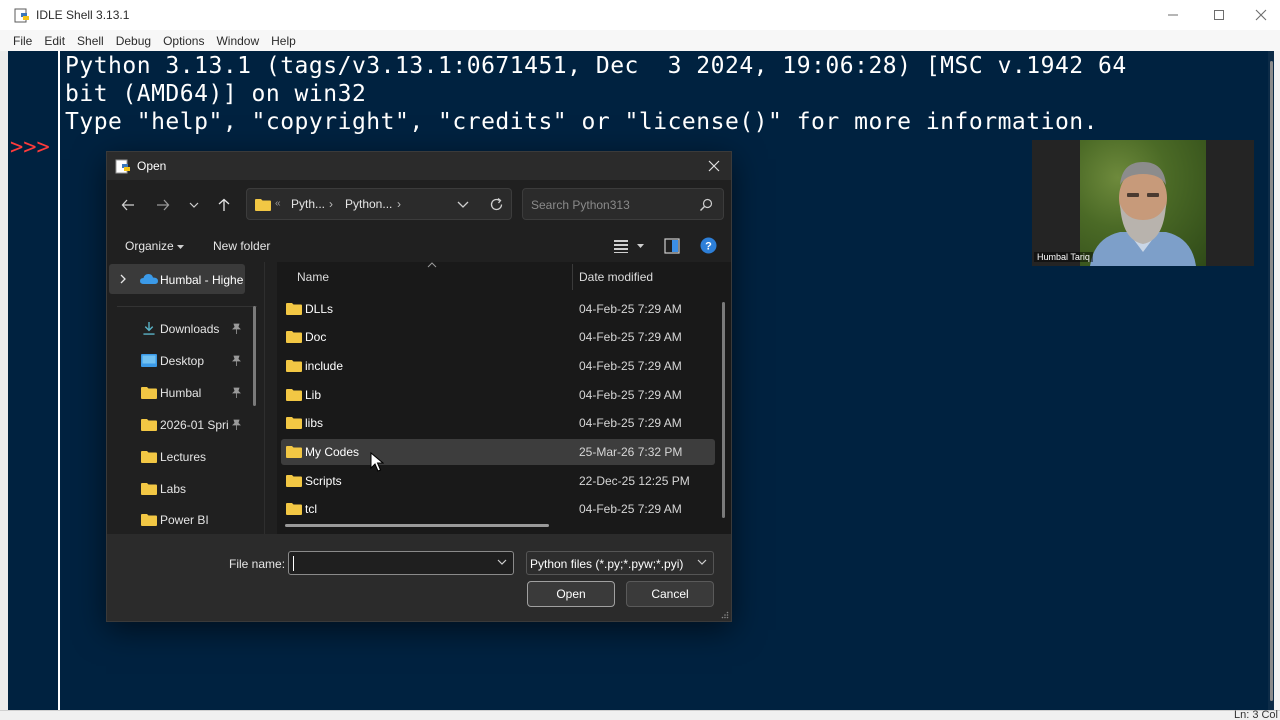 Image resolution: width=1280 pixels, height=720 pixels. What do you see at coordinates (149, 328) in the screenshot?
I see `download-icon` at bounding box center [149, 328].